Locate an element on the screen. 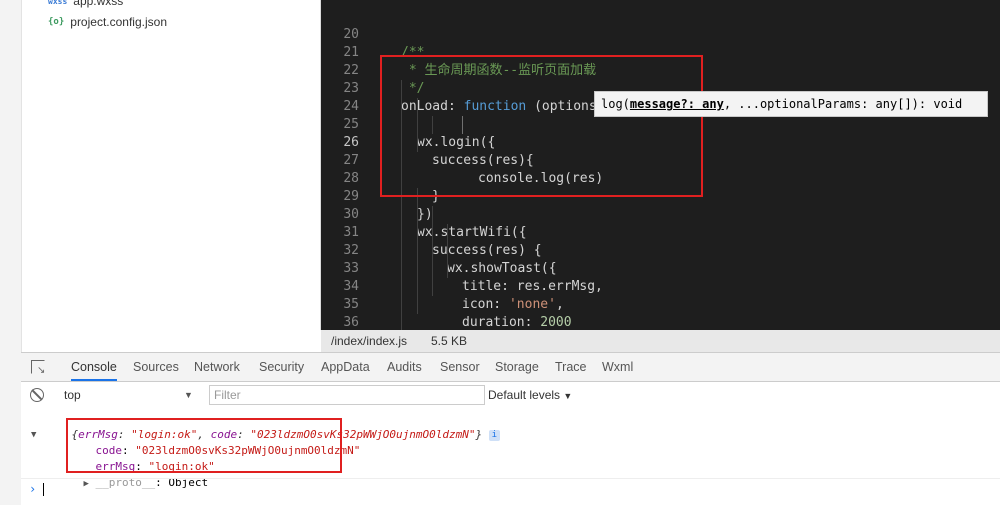  tree-item-label: app.wxss is located at coordinates (98, 4).